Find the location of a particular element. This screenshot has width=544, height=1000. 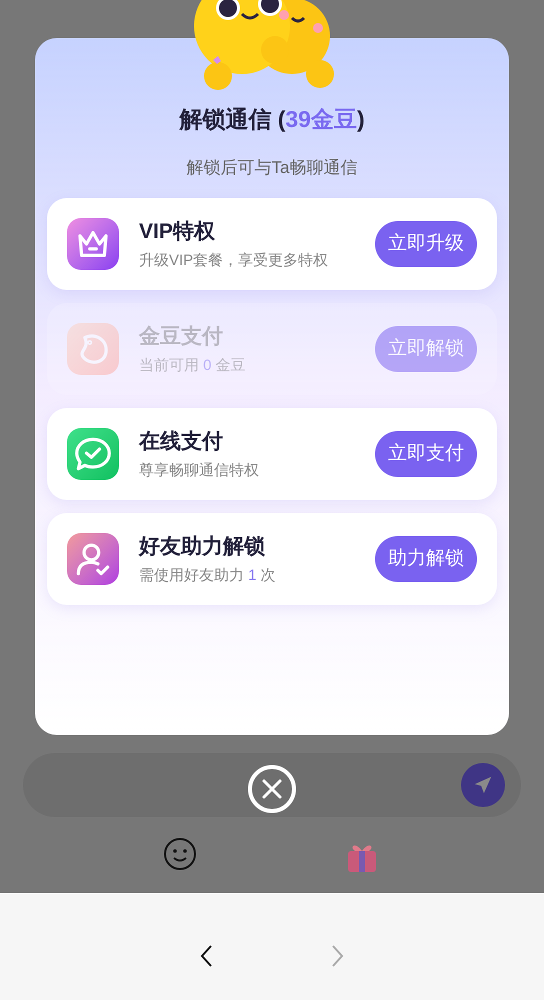

chat-check-icon is located at coordinates (93, 454).